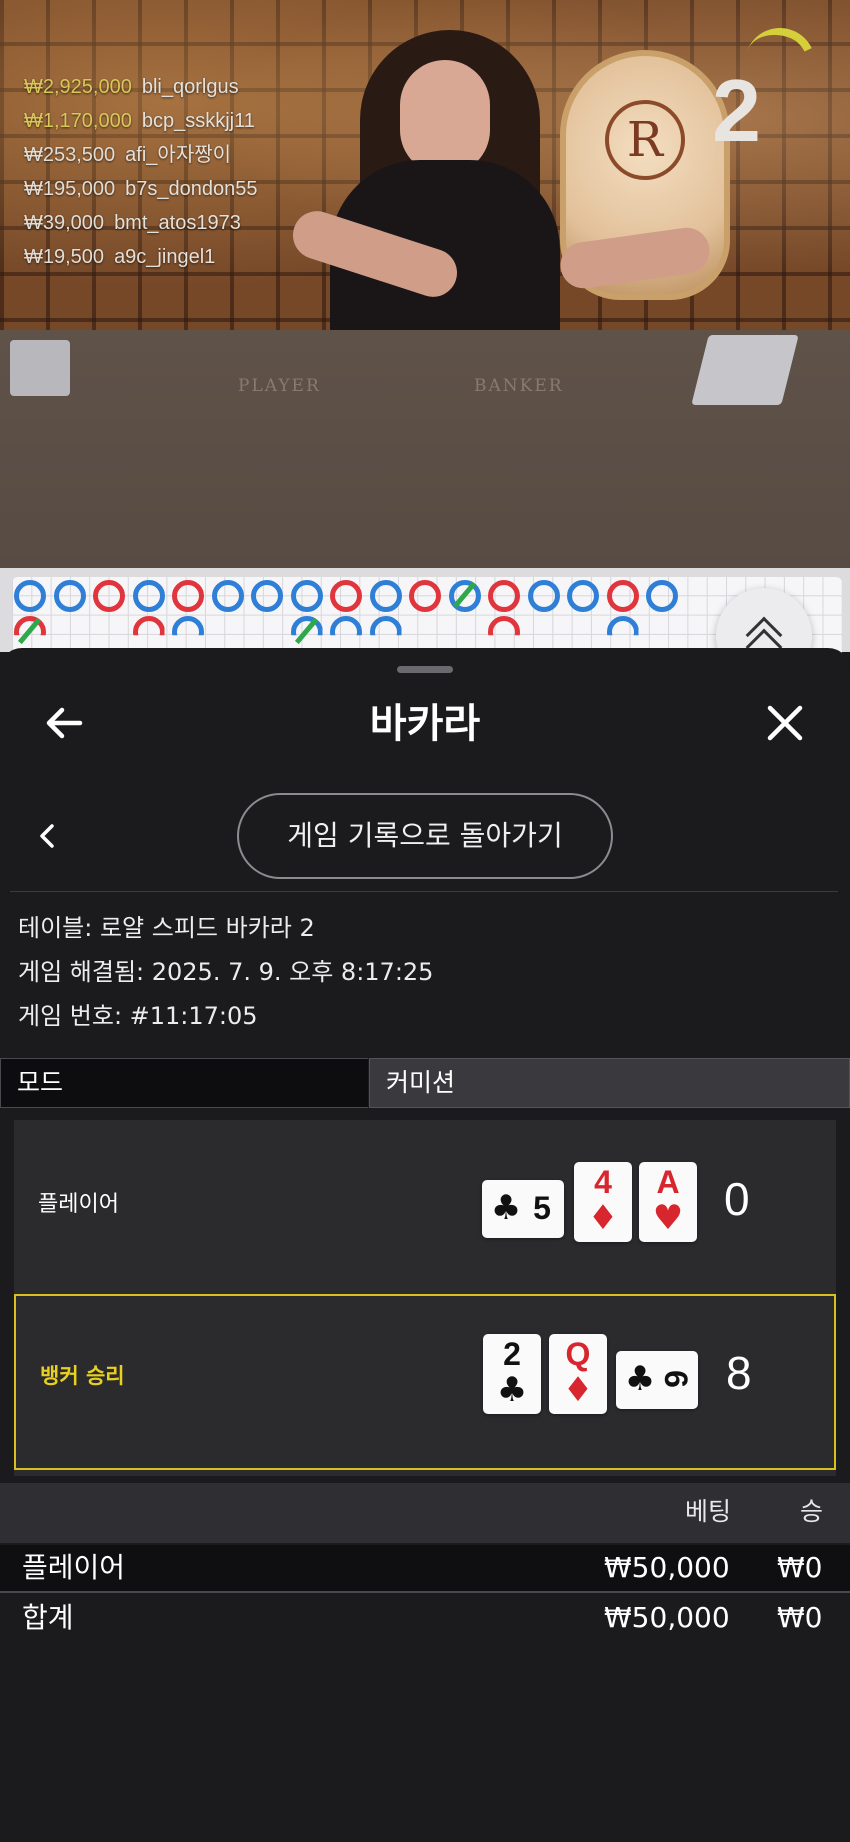  Describe the element at coordinates (512, 1374) in the screenshot. I see `playing-card: 2 ♣` at that location.